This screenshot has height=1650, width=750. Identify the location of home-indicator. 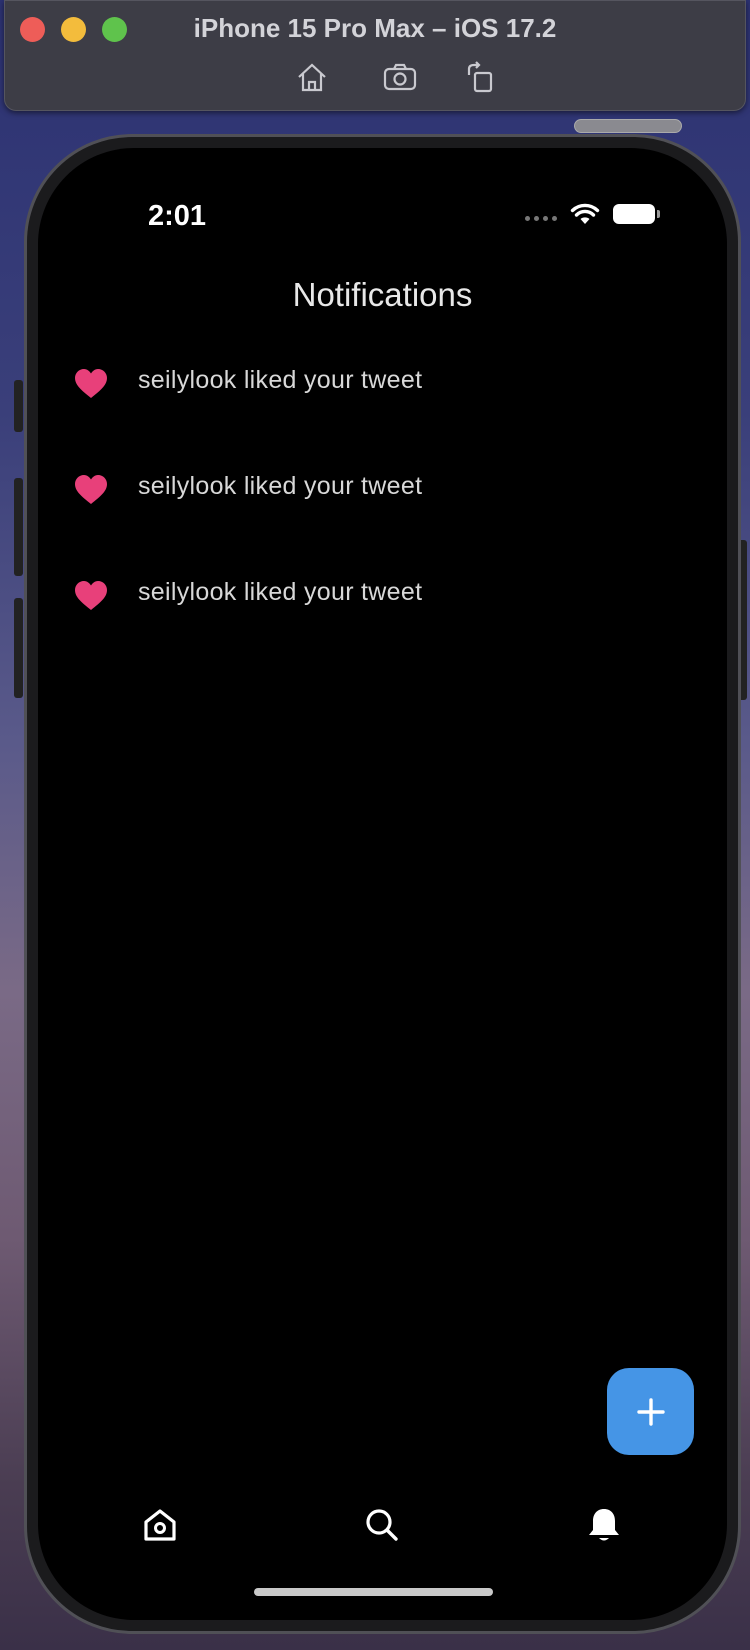
(373, 1592).